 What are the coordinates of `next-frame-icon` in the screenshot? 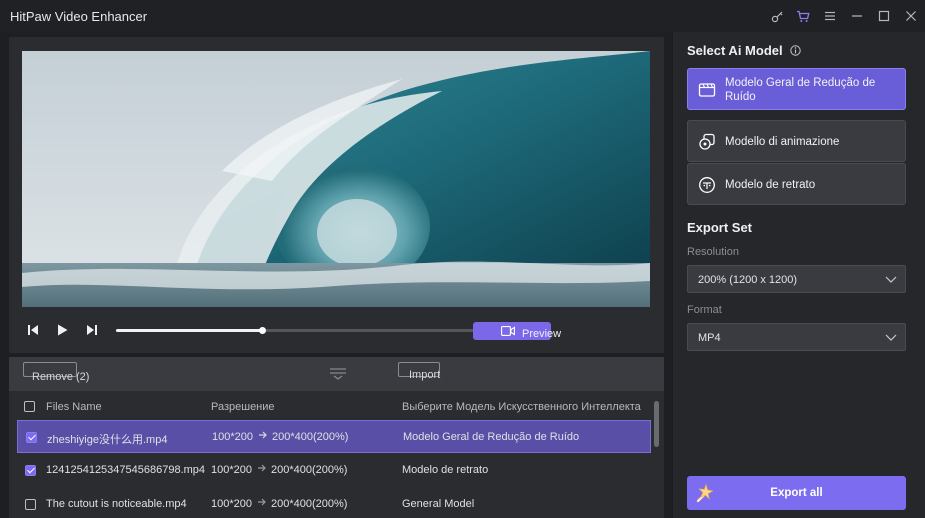 It's located at (92, 330).